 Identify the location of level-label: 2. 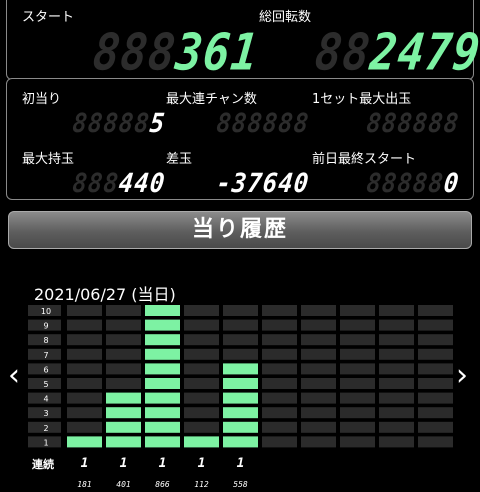
(45, 428).